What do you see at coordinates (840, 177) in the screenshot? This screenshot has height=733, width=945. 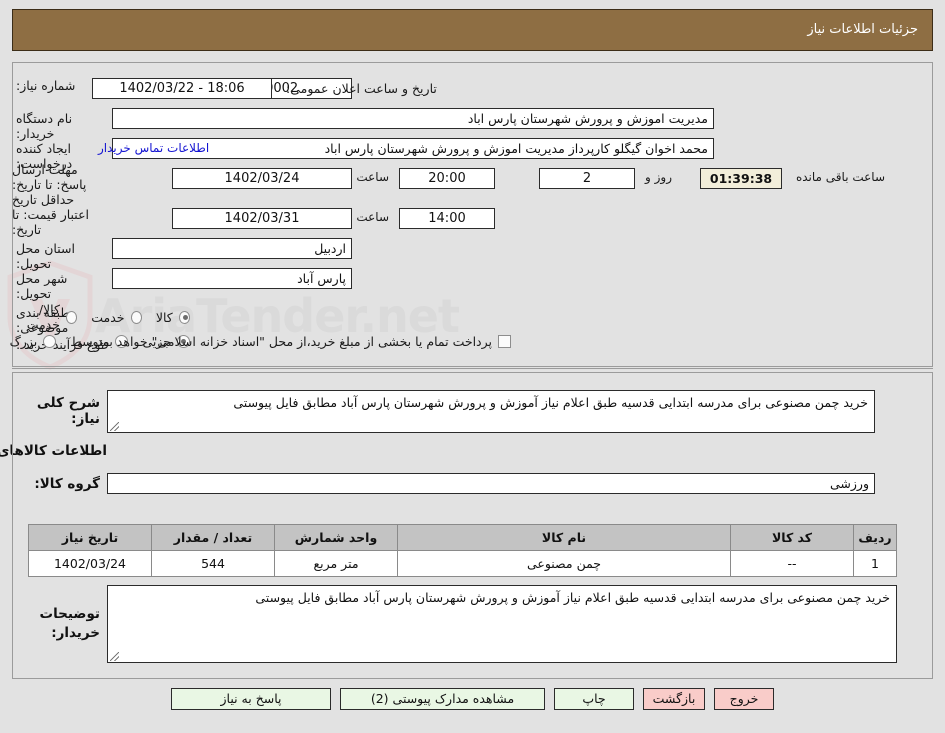 I see `remaining-time-label: ساعت باقی مانده` at bounding box center [840, 177].